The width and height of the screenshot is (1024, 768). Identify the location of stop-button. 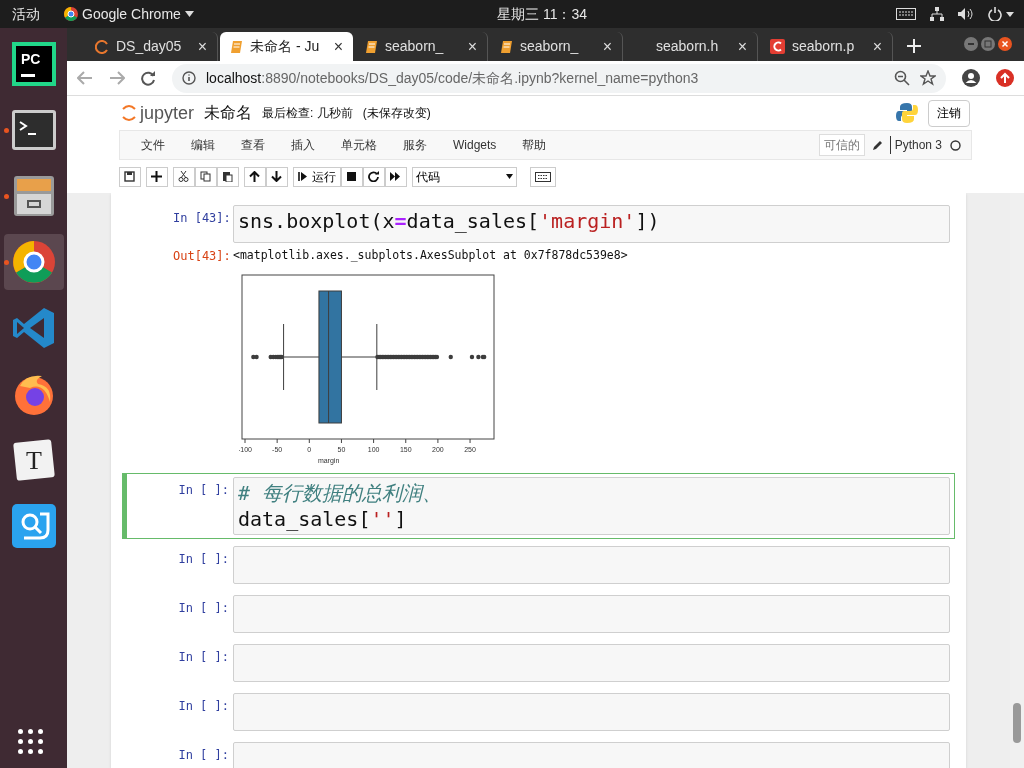
(352, 176).